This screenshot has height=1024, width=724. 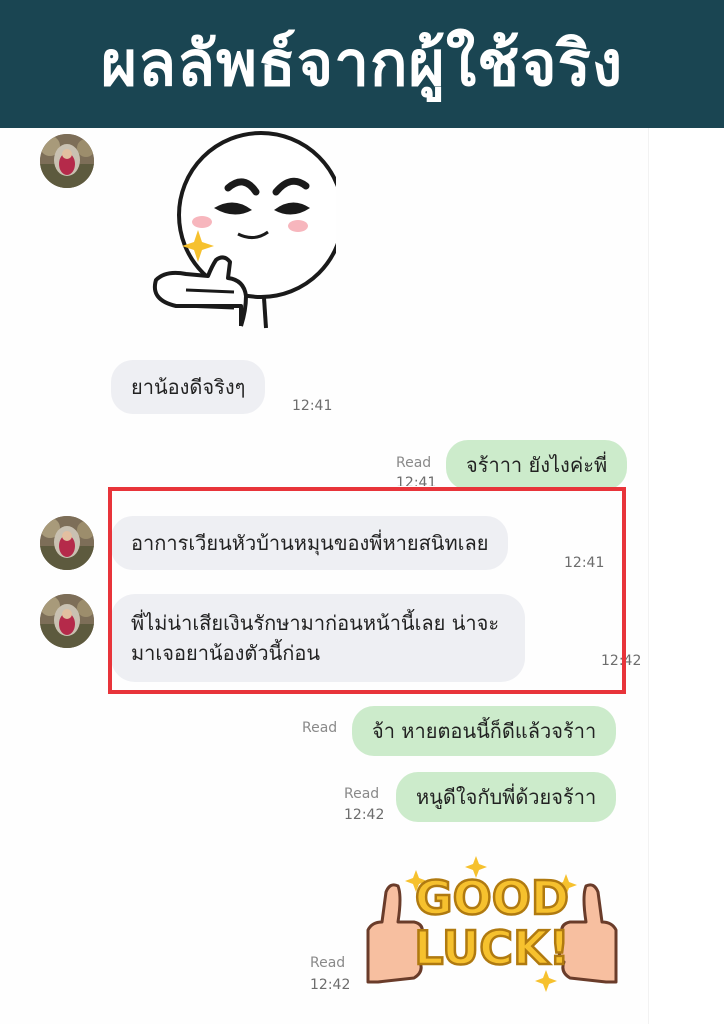 I want to click on message-text: ยาน้องดีจริงๆ, so click(x=188, y=387).